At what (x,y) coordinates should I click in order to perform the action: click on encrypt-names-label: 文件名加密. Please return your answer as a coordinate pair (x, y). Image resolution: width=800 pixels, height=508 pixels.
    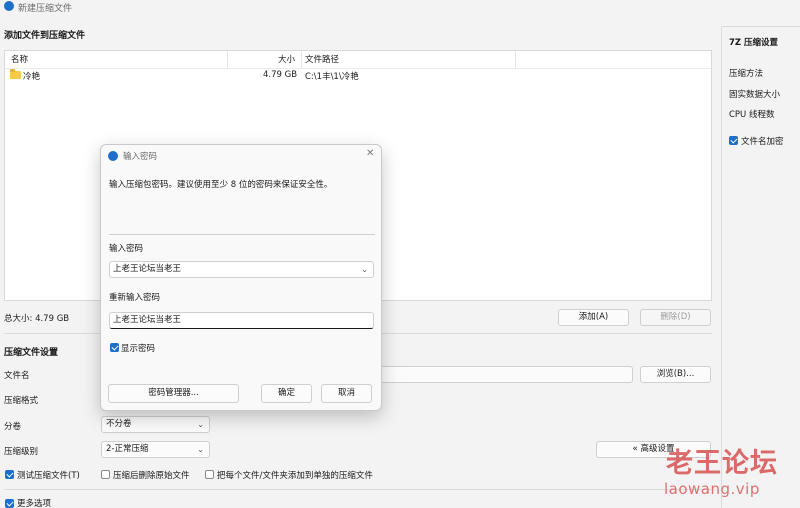
    Looking at the image, I should click on (762, 142).